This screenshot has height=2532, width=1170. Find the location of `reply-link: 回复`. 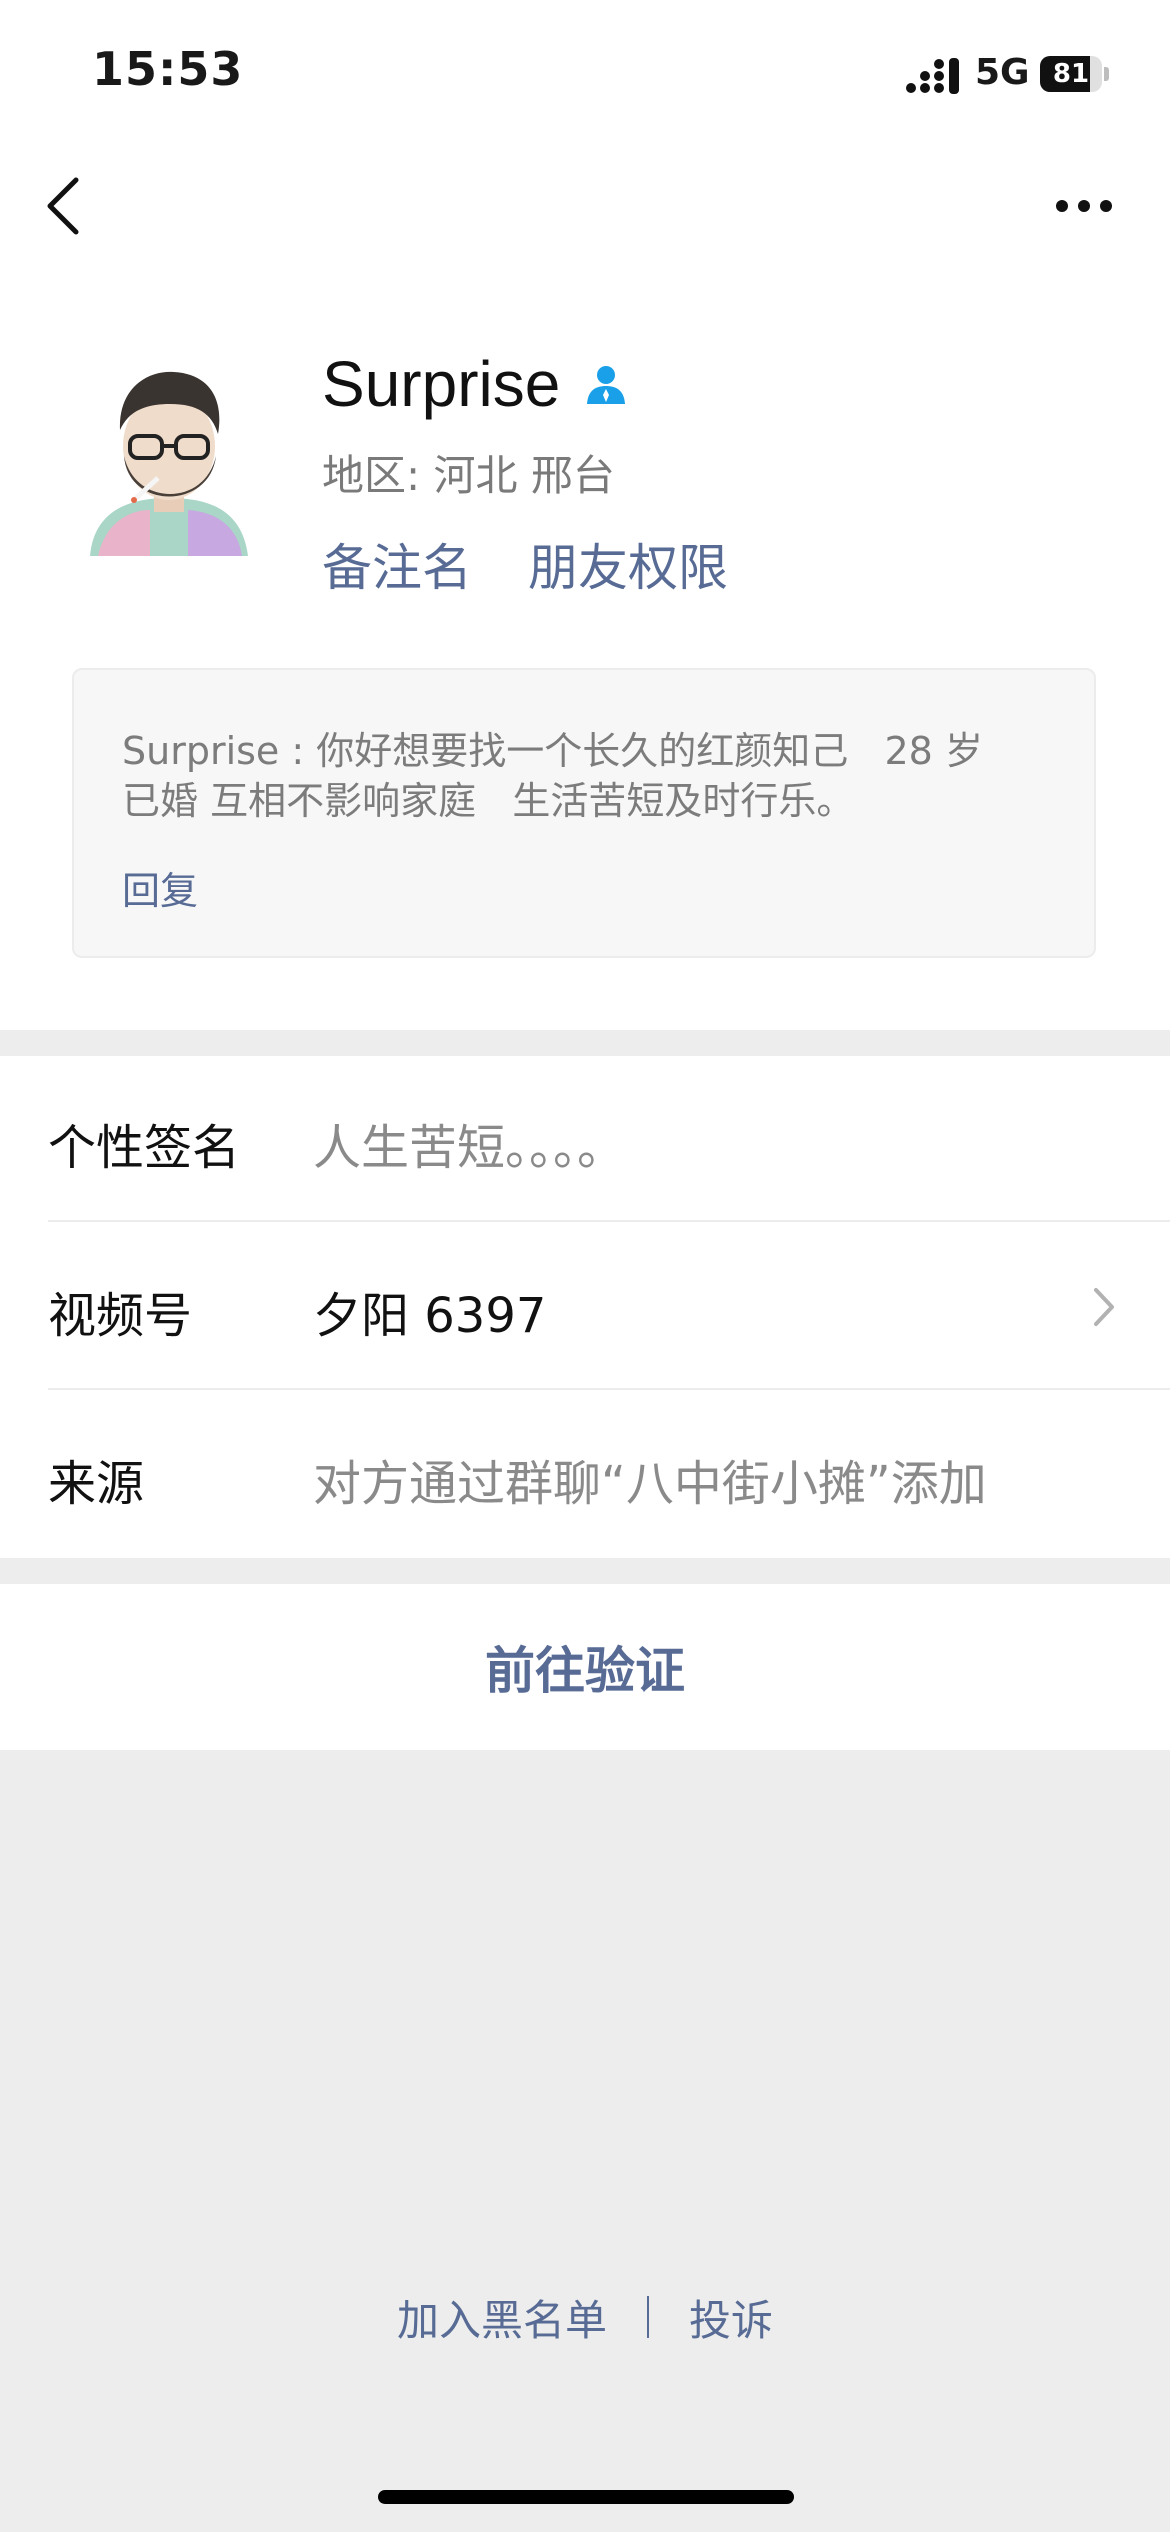

reply-link: 回复 is located at coordinates (160, 887).